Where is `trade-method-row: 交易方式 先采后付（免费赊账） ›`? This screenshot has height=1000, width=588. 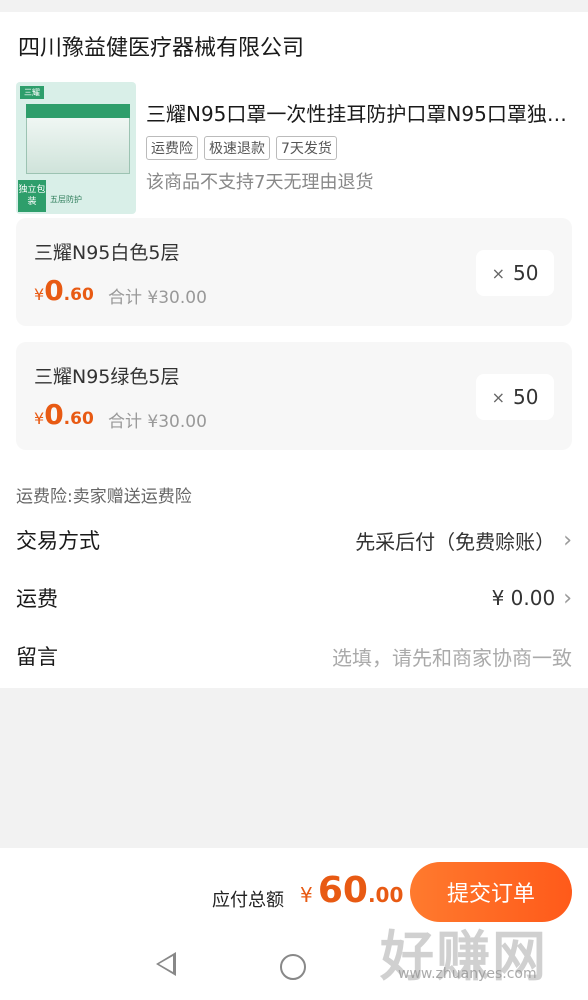 trade-method-row: 交易方式 先采后付（免费赊账） › is located at coordinates (294, 540).